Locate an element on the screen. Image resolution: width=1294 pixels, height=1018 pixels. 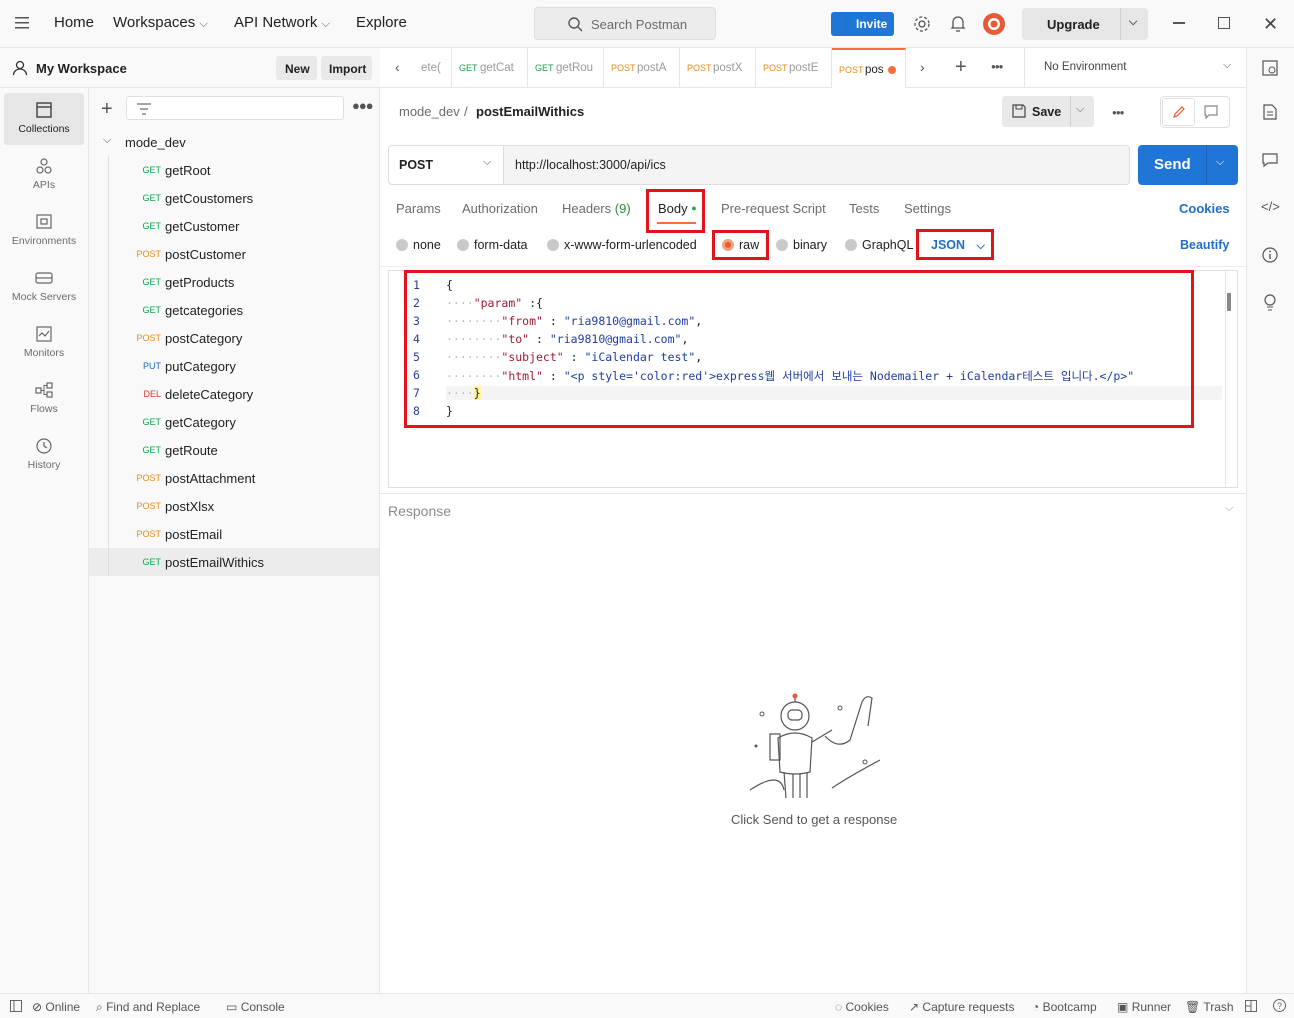
request-item: GET getProducts is located at coordinates (234, 282).